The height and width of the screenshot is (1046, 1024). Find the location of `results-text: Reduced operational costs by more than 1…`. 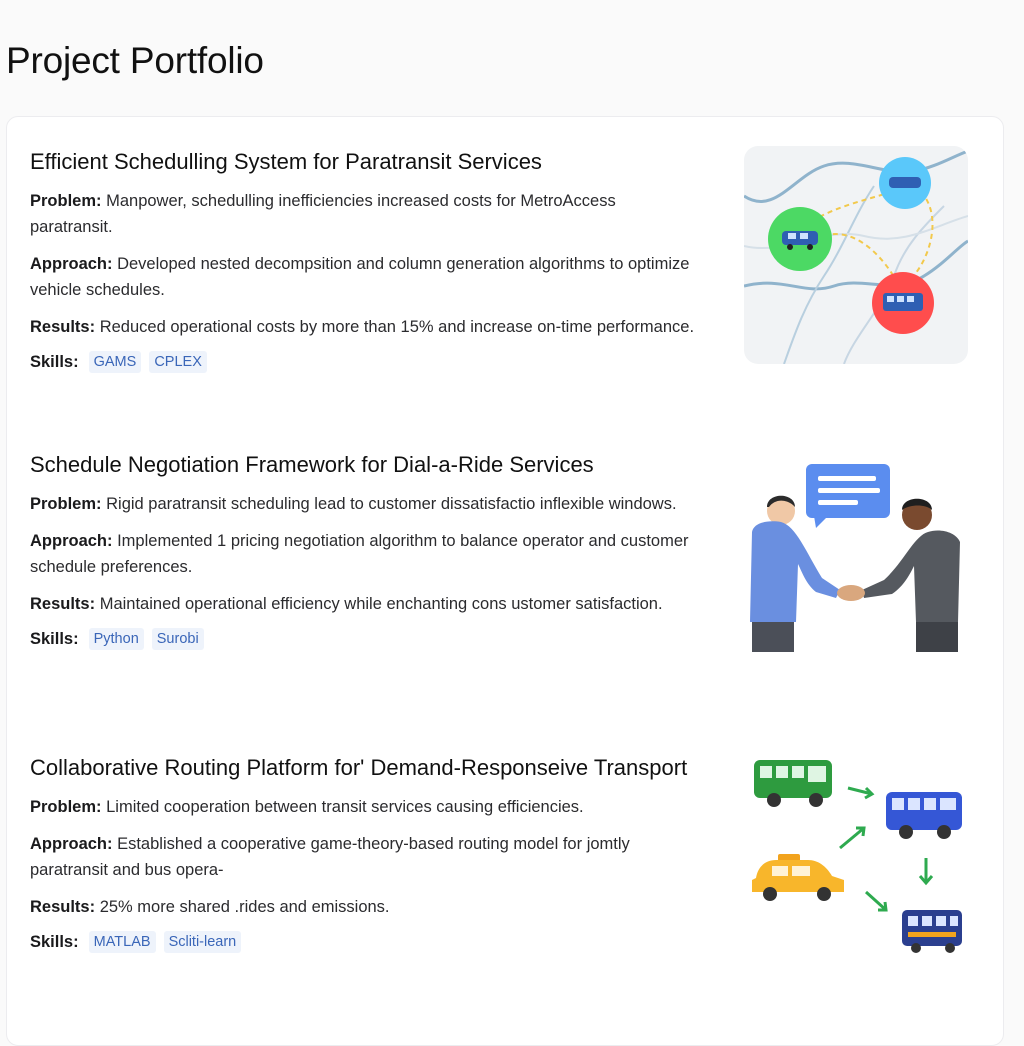

results-text: Reduced operational costs by more than 1… is located at coordinates (397, 327).